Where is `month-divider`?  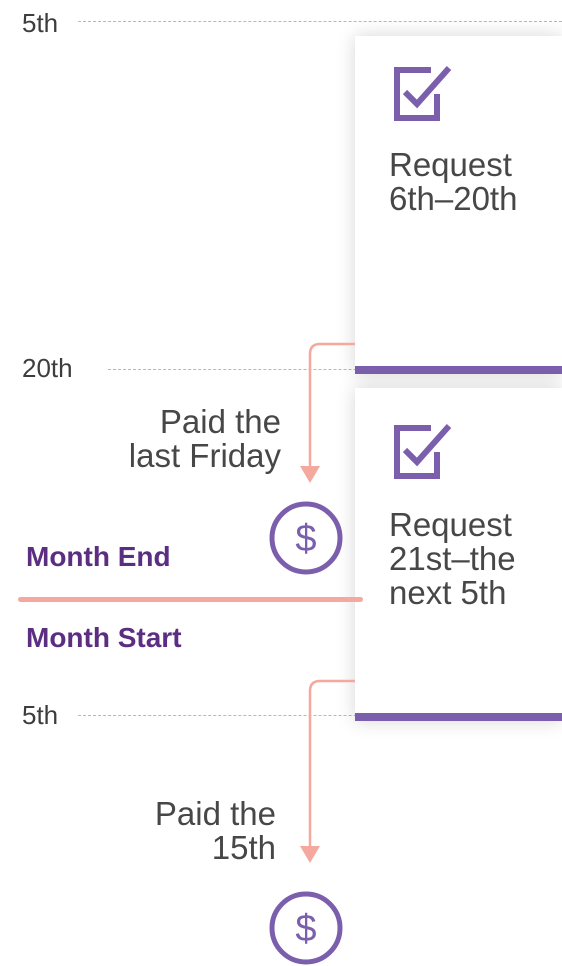 month-divider is located at coordinates (190, 599).